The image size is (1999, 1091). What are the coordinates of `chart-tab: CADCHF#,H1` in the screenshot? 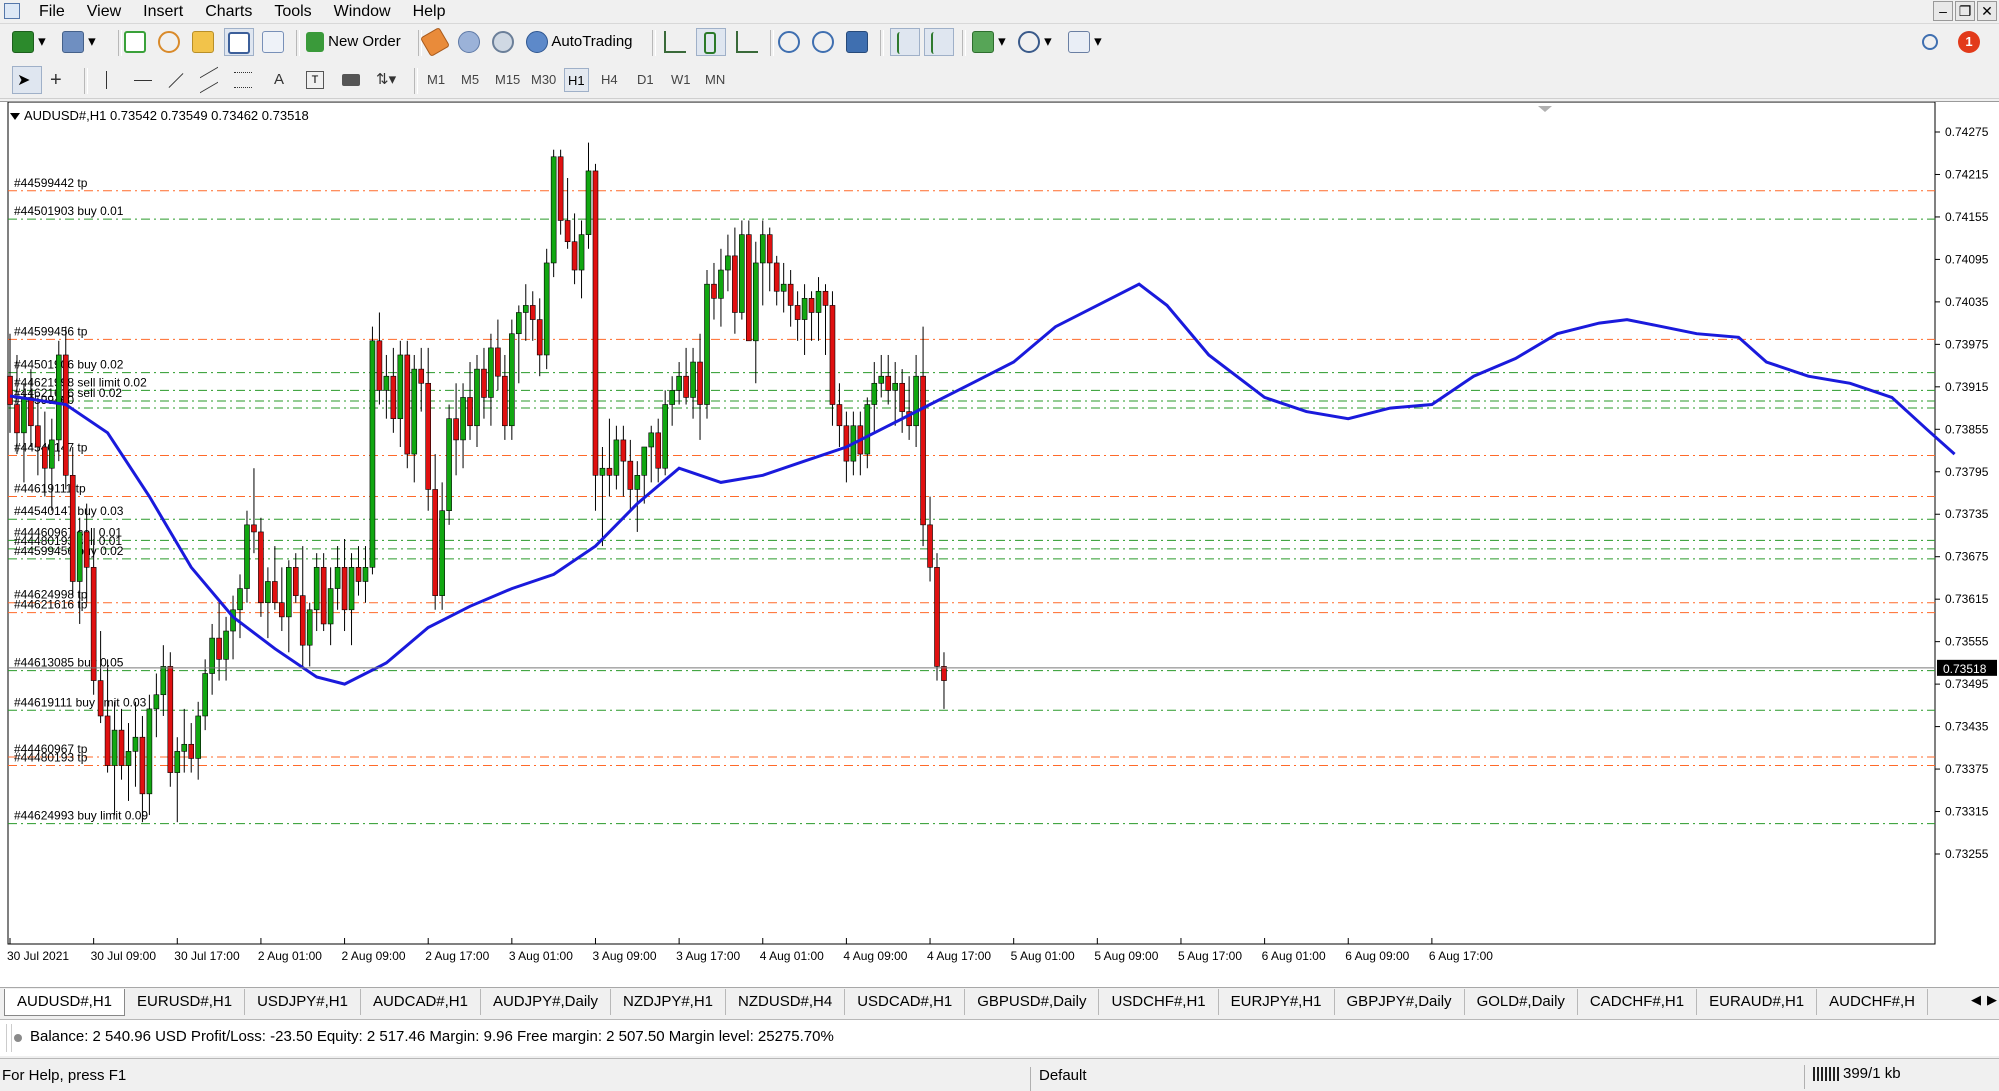 It's located at (1638, 1002).